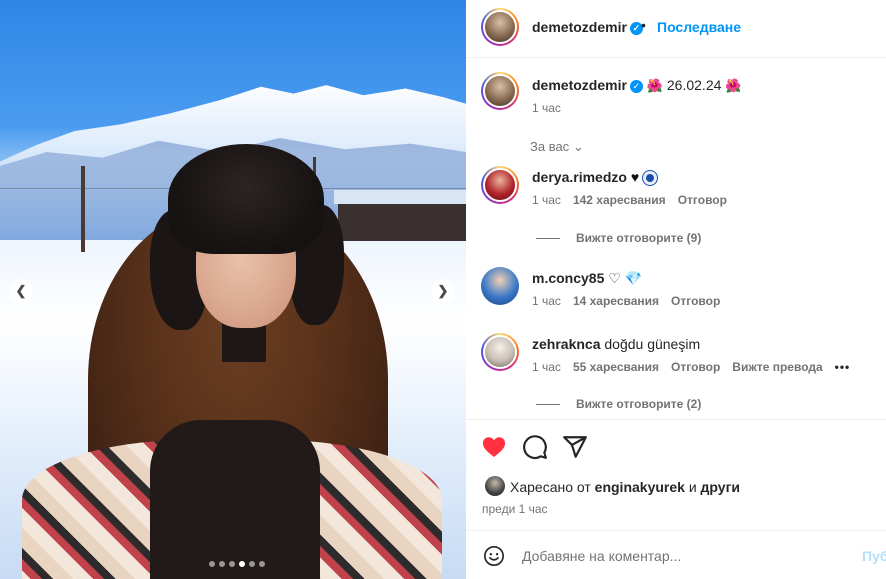 The width and height of the screenshot is (886, 579). I want to click on gem-icon: 💎, so click(633, 278).